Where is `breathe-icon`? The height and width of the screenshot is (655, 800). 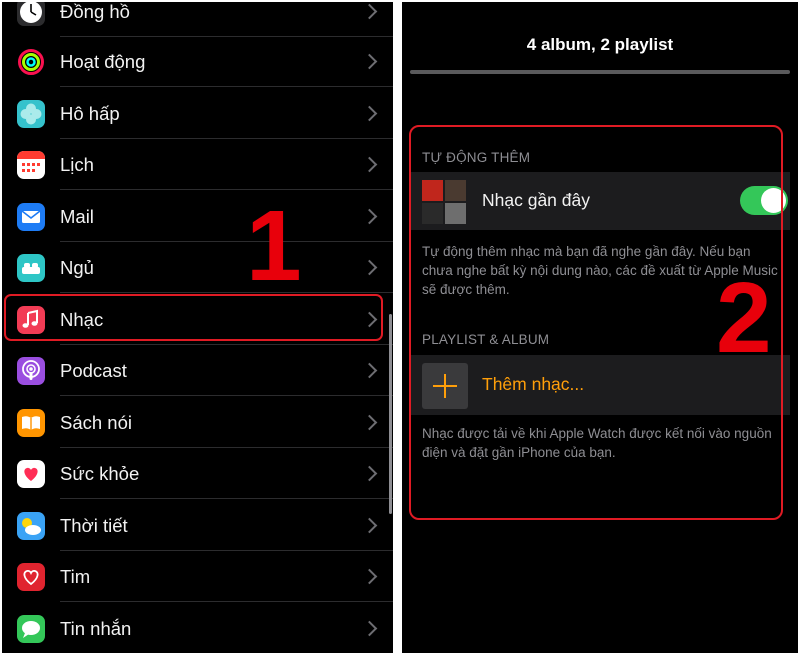 breathe-icon is located at coordinates (31, 113).